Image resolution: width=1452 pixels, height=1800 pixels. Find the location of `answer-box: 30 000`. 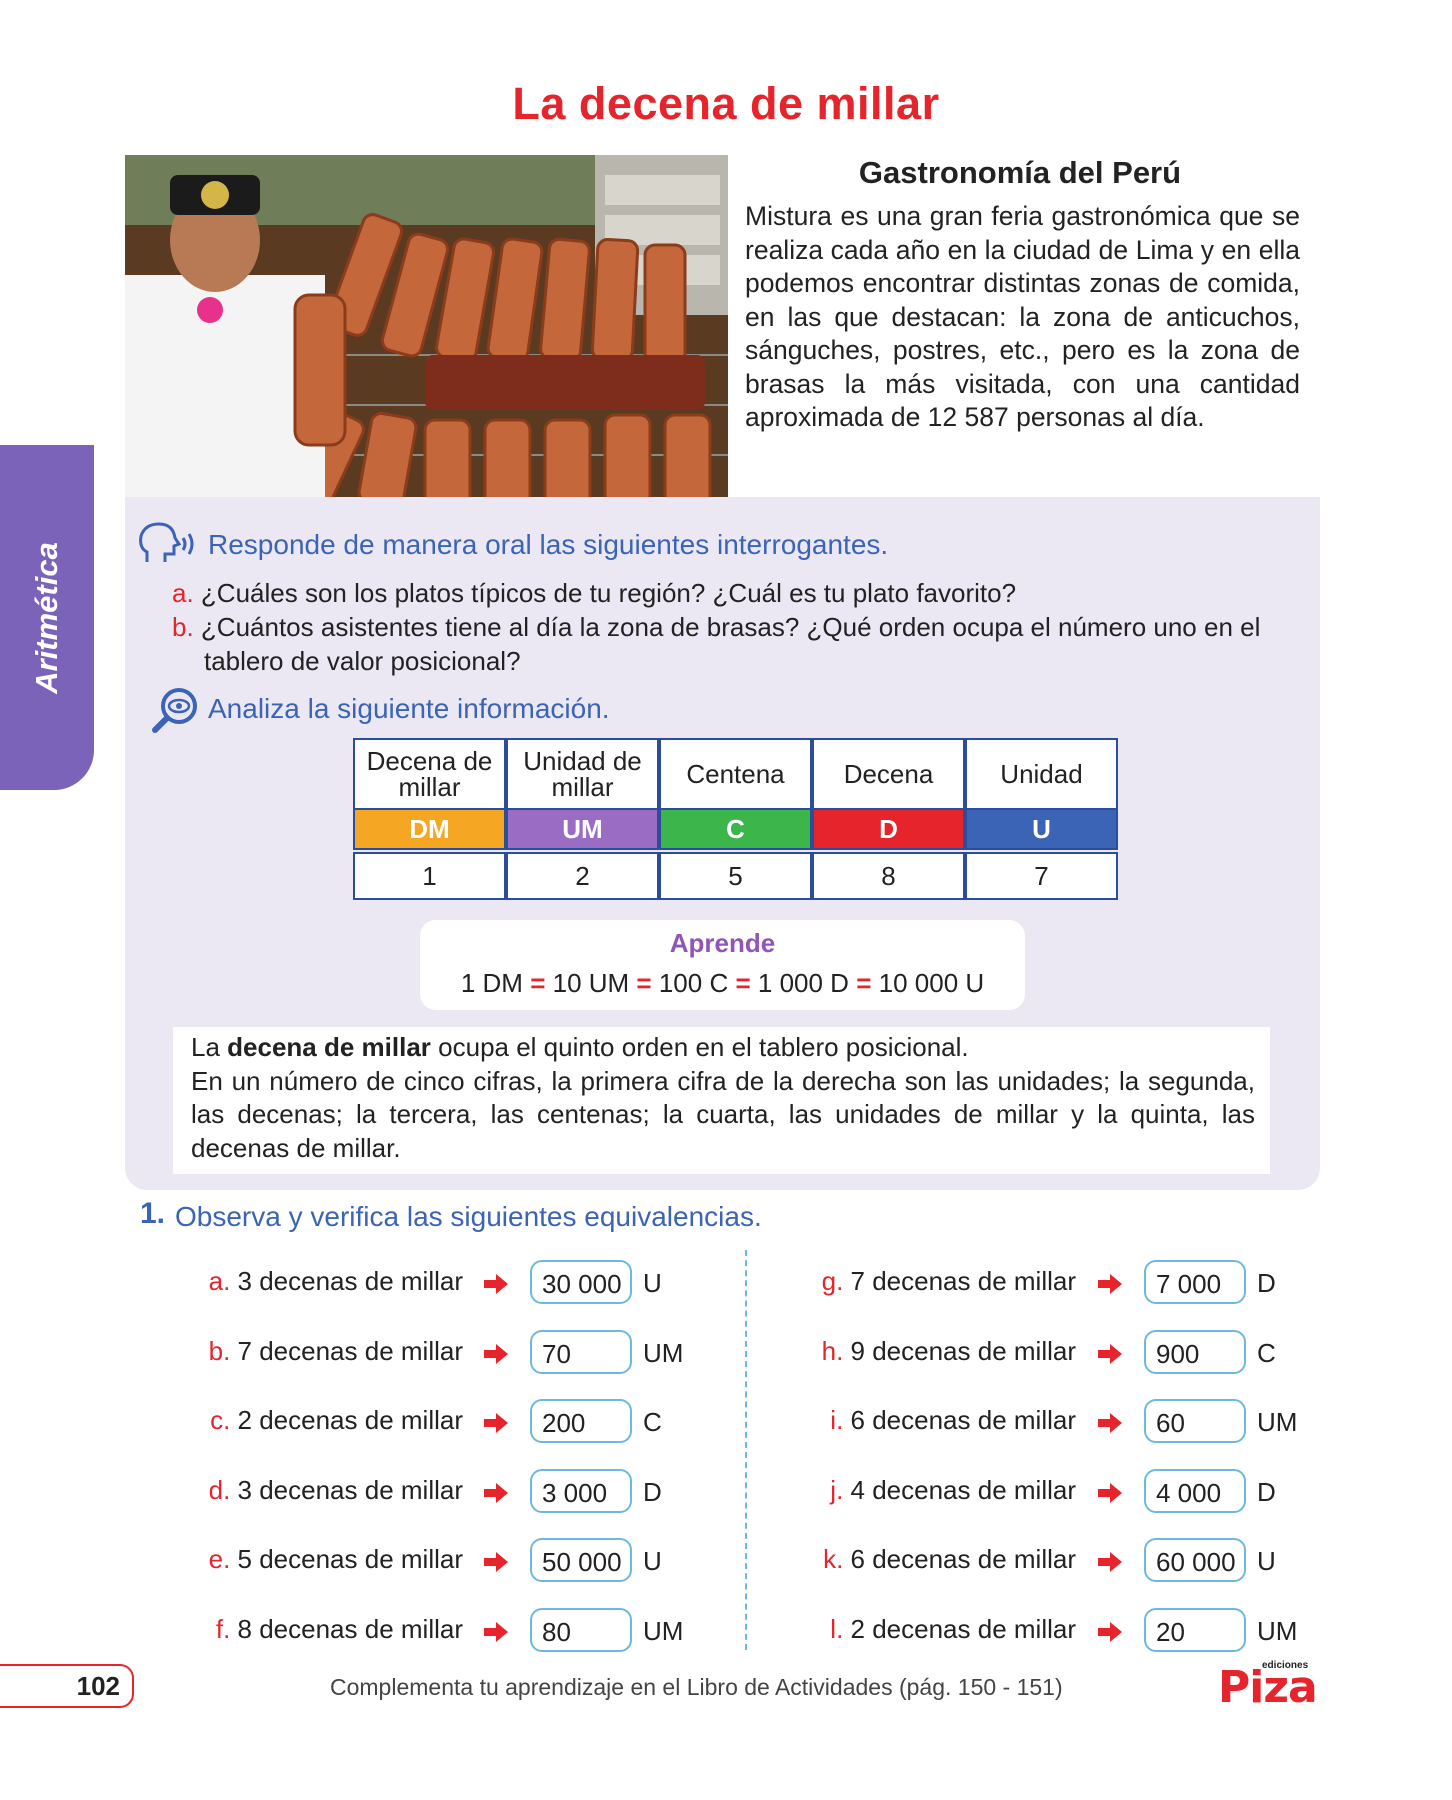

answer-box: 30 000 is located at coordinates (581, 1282).